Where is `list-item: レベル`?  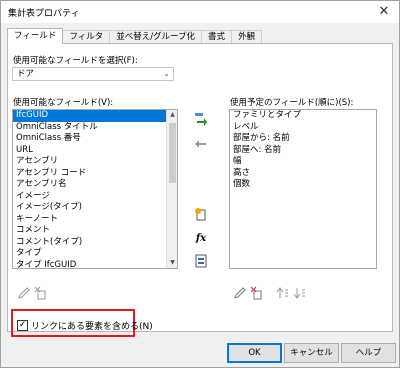 list-item: レベル is located at coordinates (303, 128).